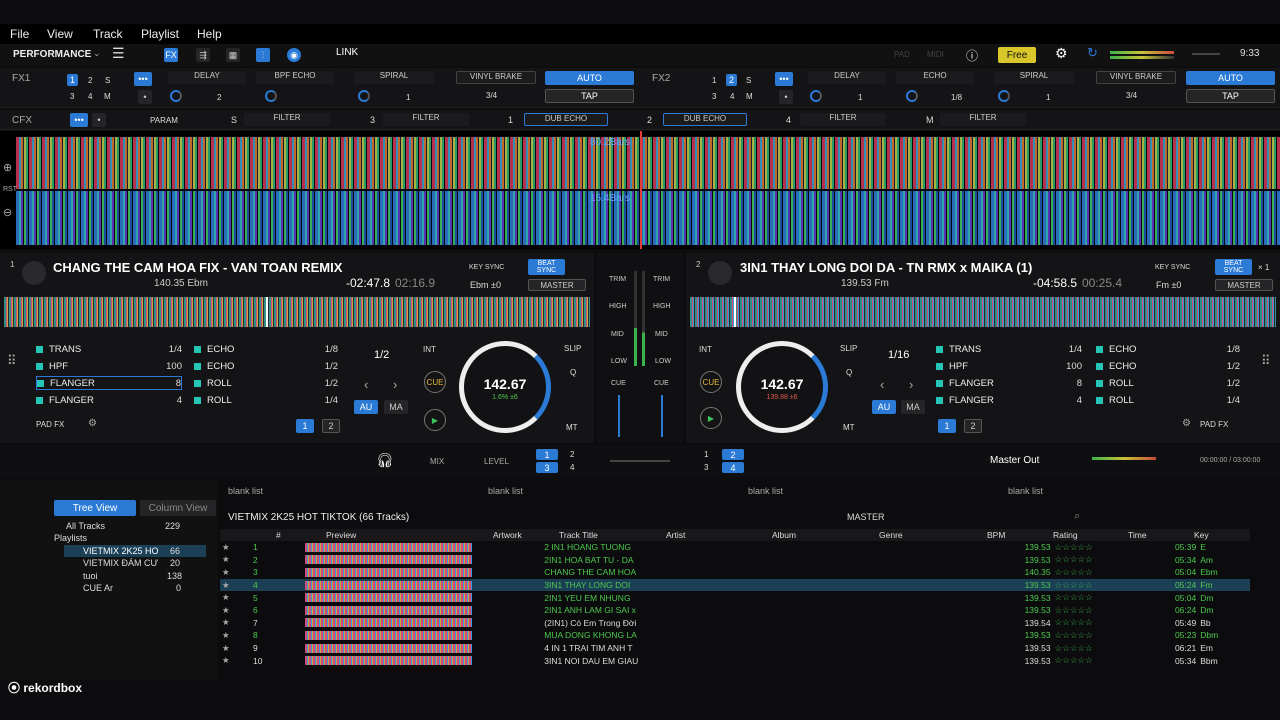 This screenshot has height=720, width=1280. I want to click on fx1-tap-button: TAP, so click(589, 96).